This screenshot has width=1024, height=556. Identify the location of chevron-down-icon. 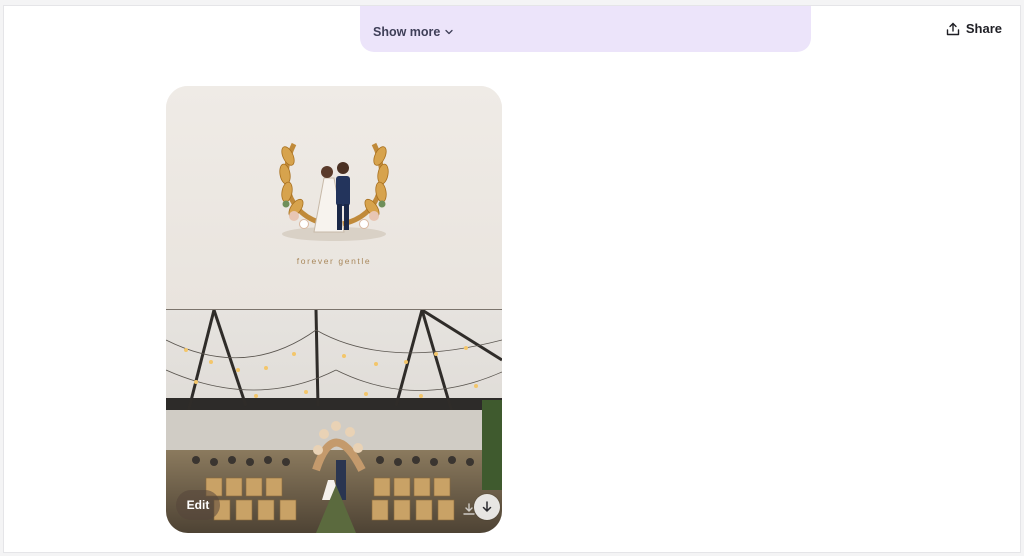
(449, 32).